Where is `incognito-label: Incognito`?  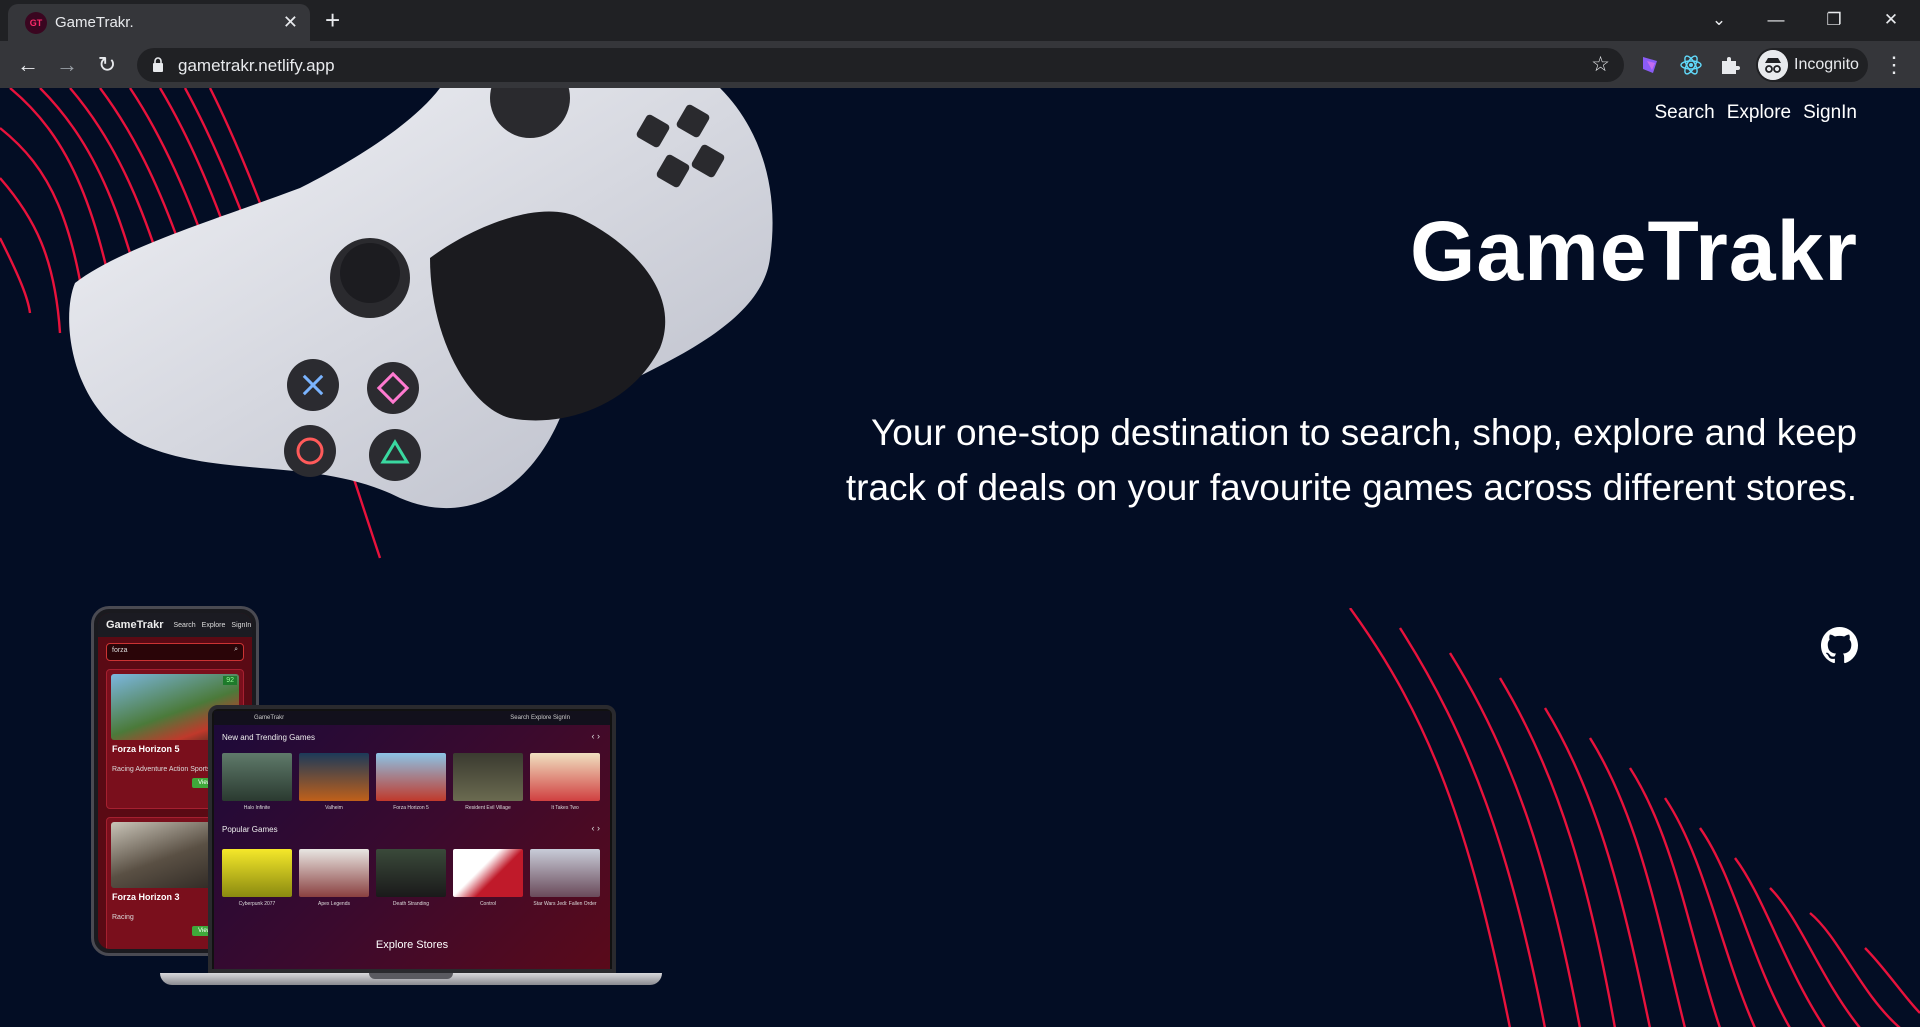 incognito-label: Incognito is located at coordinates (1826, 64).